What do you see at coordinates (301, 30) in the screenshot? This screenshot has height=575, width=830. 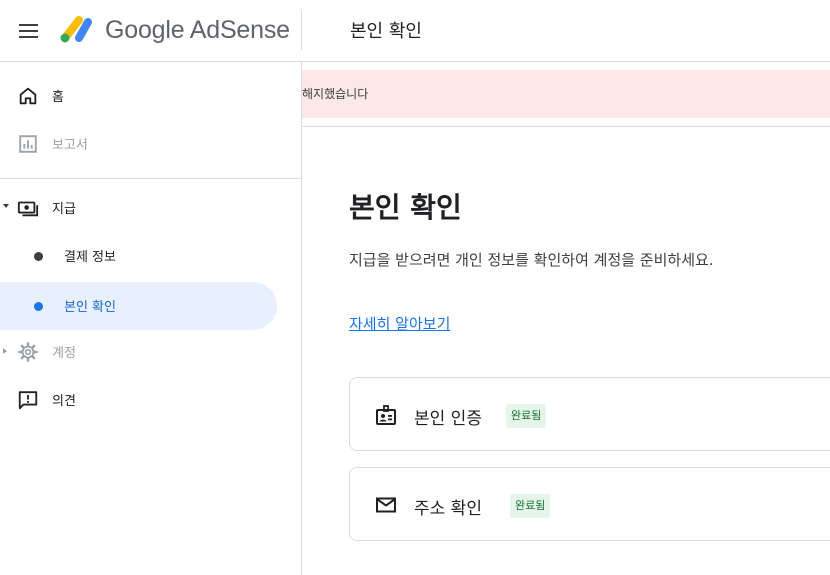 I see `header-divider` at bounding box center [301, 30].